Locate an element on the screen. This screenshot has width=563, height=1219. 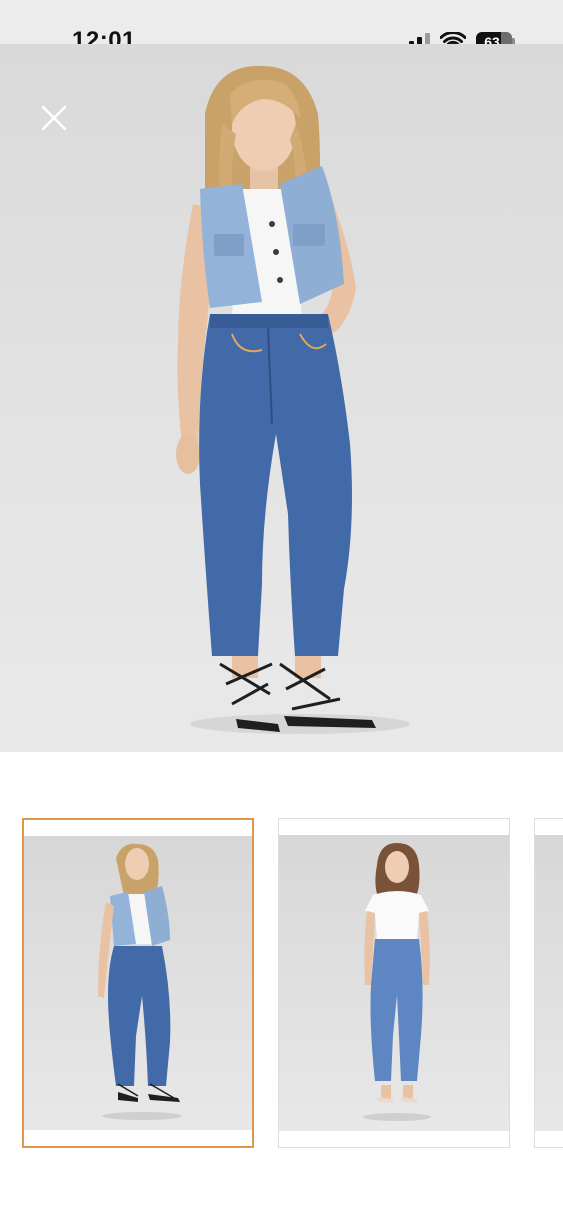
close-button is located at coordinates (54, 118).